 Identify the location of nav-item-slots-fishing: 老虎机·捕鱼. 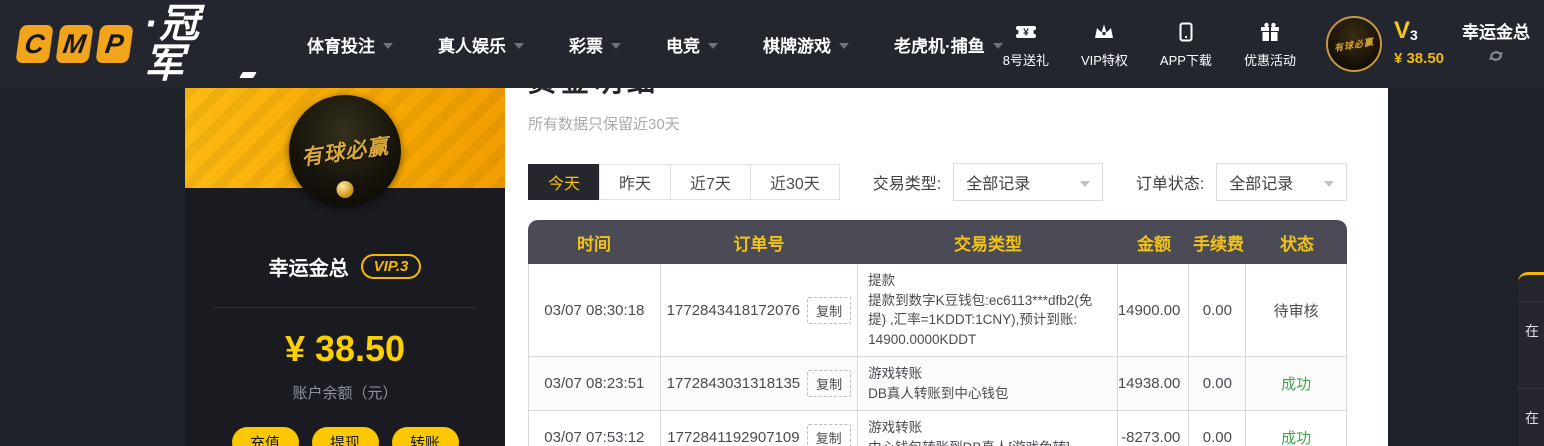
(948, 44).